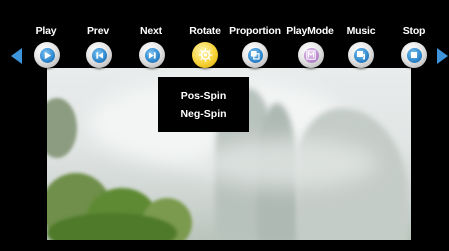 This screenshot has height=251, width=449. I want to click on rotate-button, so click(205, 55).